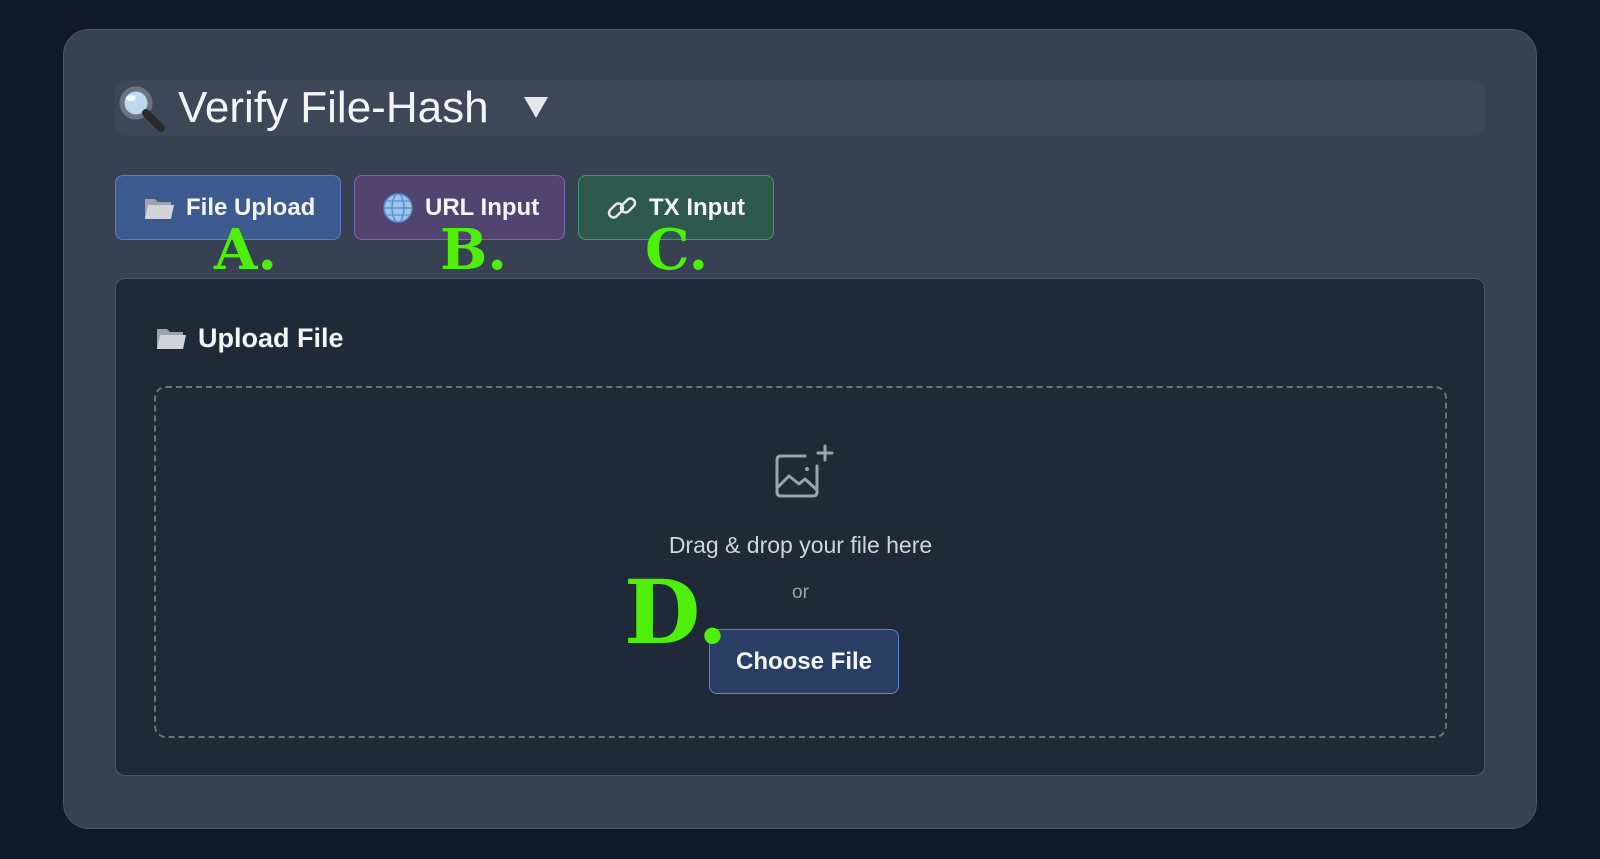  Describe the element at coordinates (676, 612) in the screenshot. I see `marker-d: D.` at that location.